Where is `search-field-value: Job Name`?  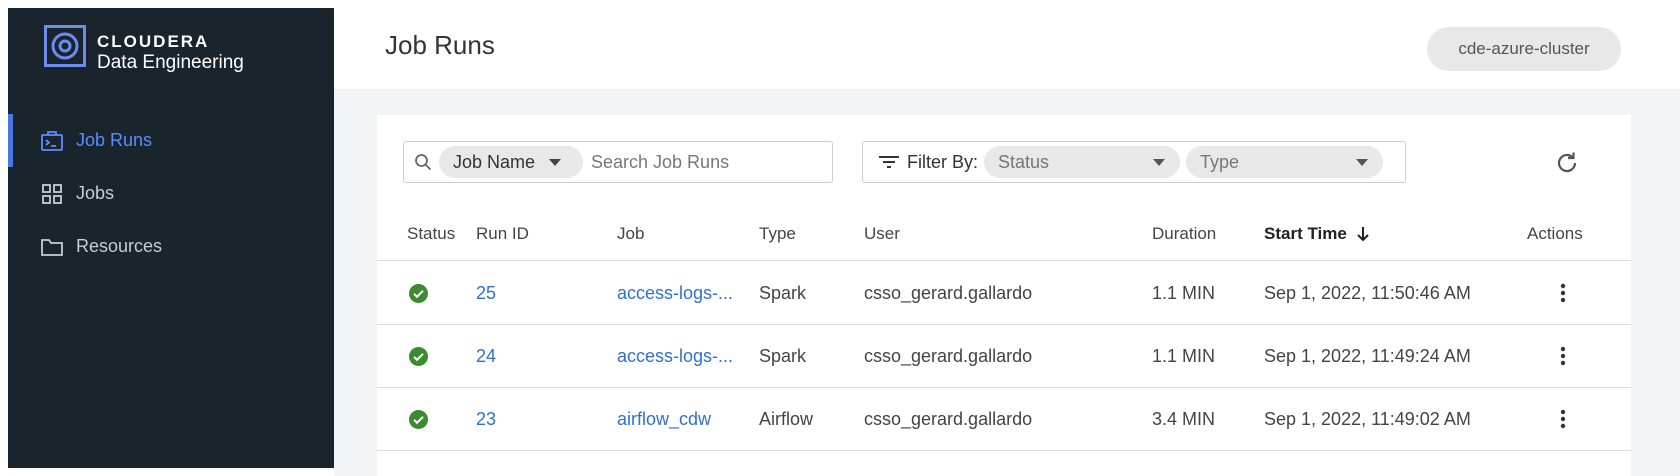
search-field-value: Job Name is located at coordinates (494, 161).